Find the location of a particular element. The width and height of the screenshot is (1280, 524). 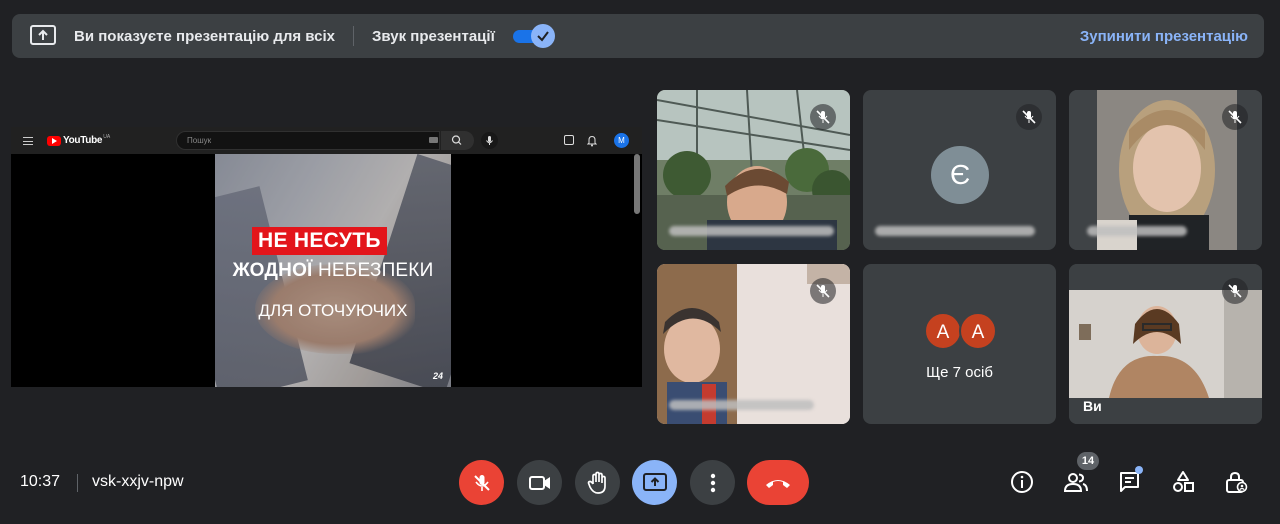

presentation-sound-toggle is located at coordinates (533, 36).